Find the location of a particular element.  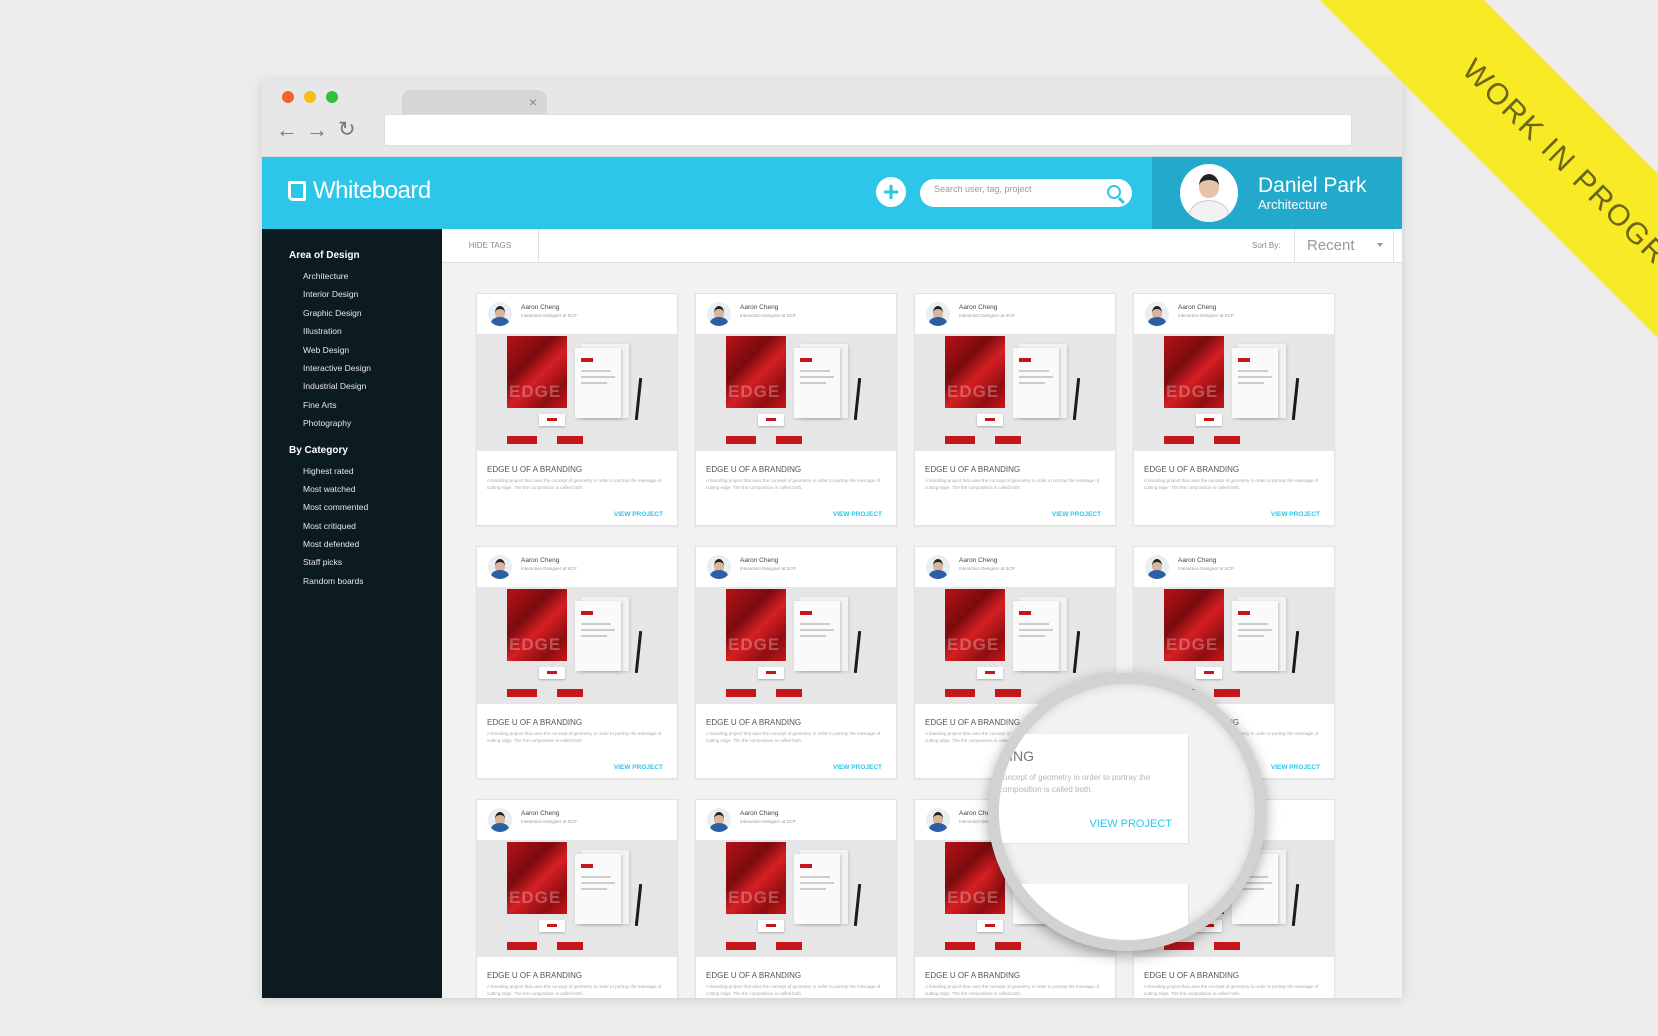

sidebar-item-interactive-design: Interactive Design is located at coordinates (372, 368).